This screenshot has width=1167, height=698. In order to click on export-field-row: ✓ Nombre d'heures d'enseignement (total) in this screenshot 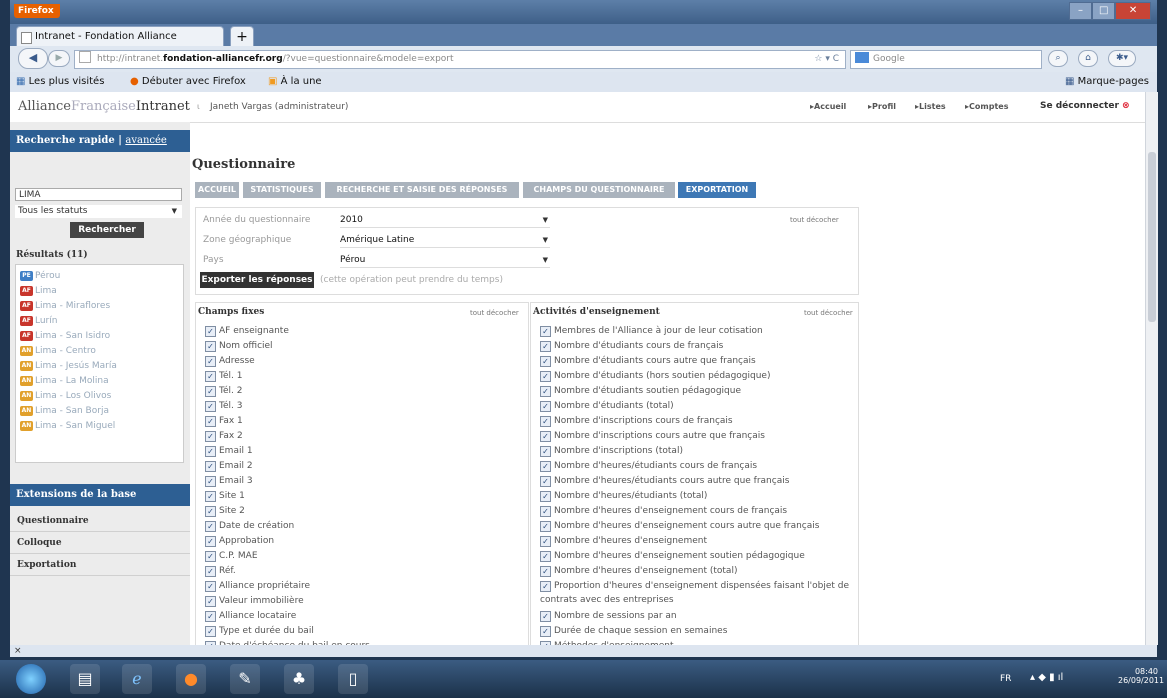, I will do `click(696, 571)`.